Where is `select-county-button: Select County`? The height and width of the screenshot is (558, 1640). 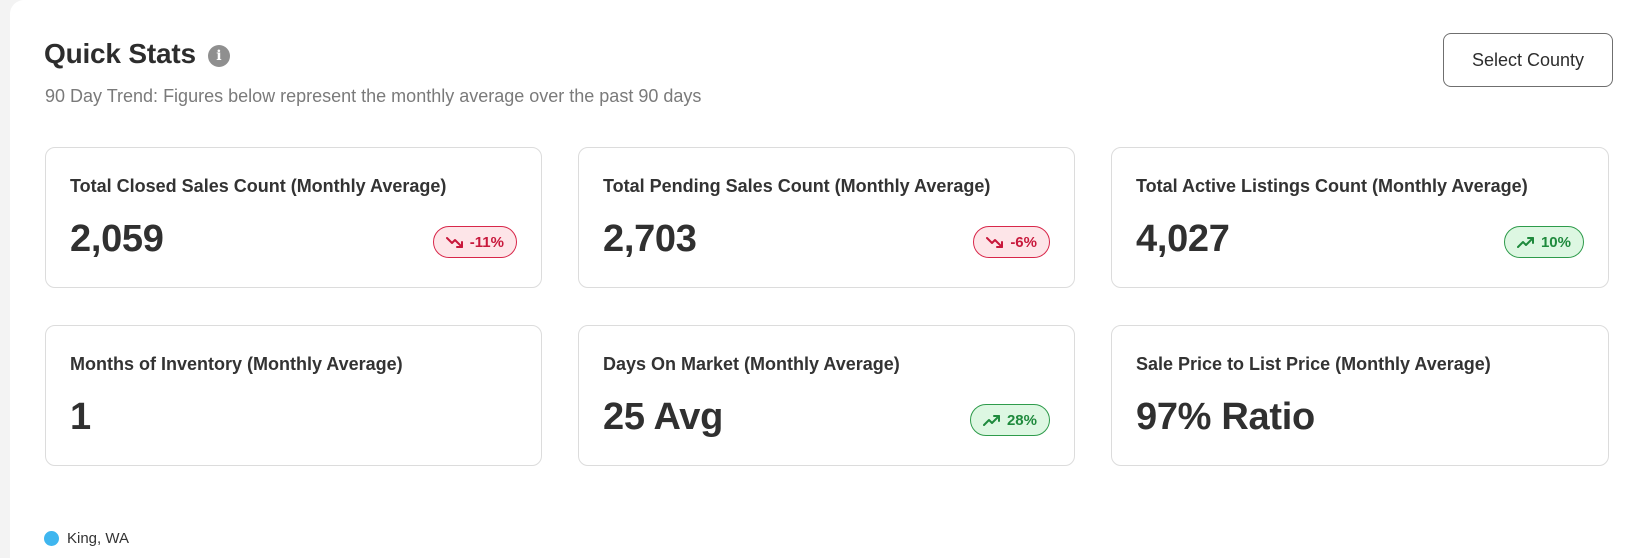
select-county-button: Select County is located at coordinates (1528, 60).